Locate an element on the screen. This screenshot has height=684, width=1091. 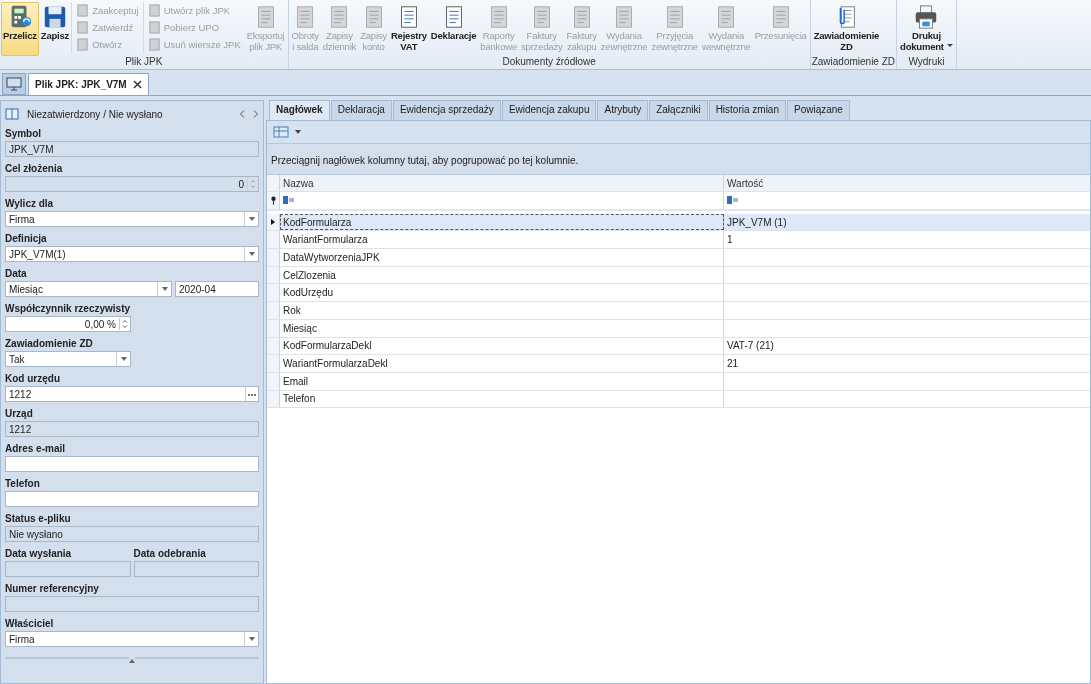
spin-field: 0 is located at coordinates (132, 184).